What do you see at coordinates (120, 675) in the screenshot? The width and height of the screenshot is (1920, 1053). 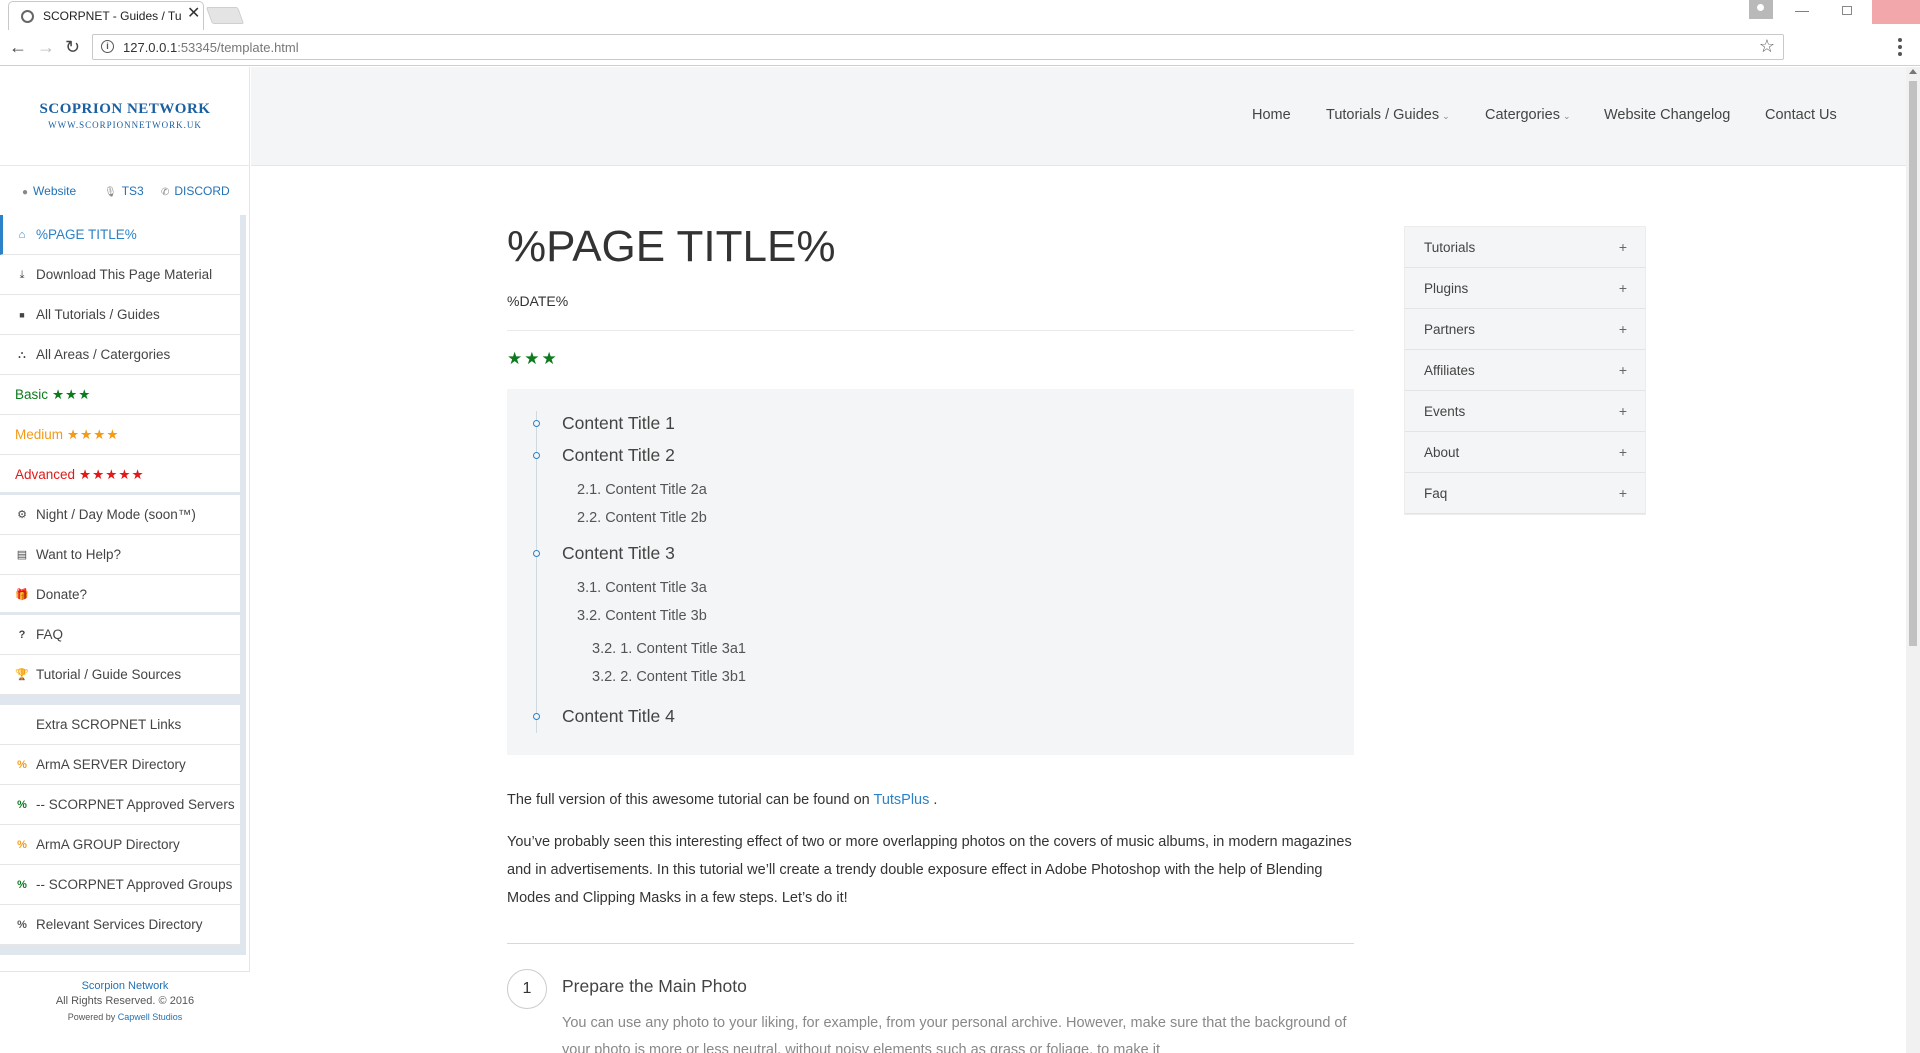 I see `sidebar-item-sources: 🏆 Tutorial / Guide Sources` at bounding box center [120, 675].